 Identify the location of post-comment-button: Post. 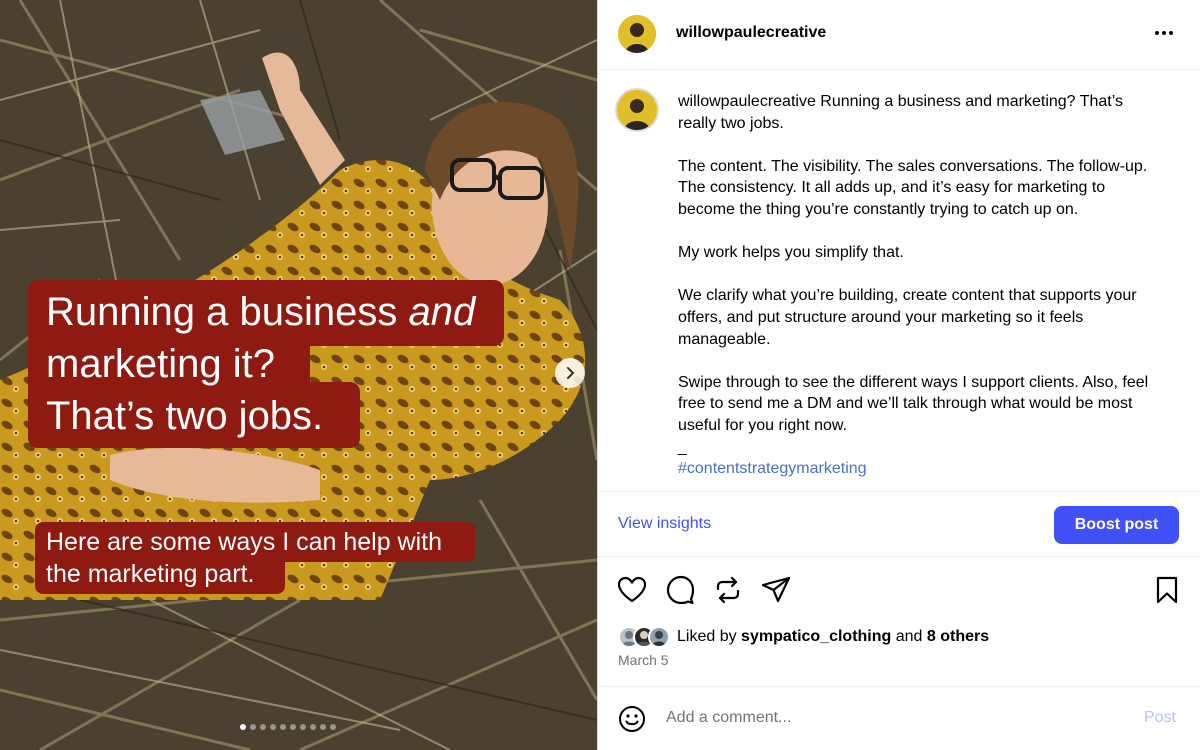
(1160, 718).